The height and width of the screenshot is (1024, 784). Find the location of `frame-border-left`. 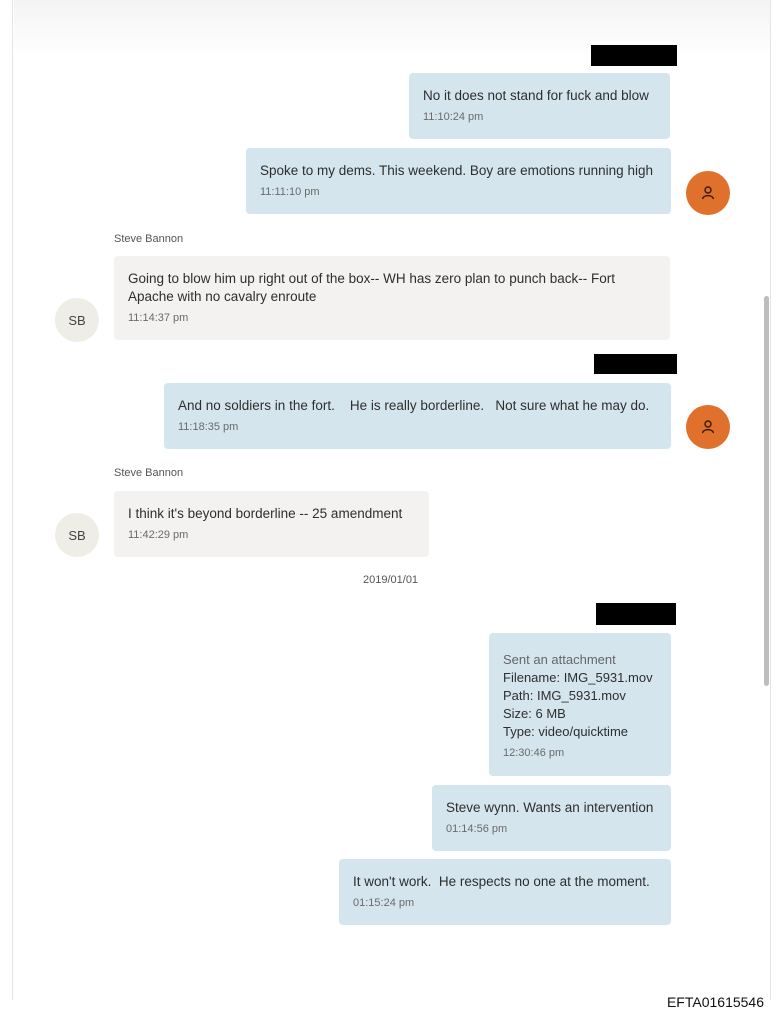

frame-border-left is located at coordinates (12, 500).